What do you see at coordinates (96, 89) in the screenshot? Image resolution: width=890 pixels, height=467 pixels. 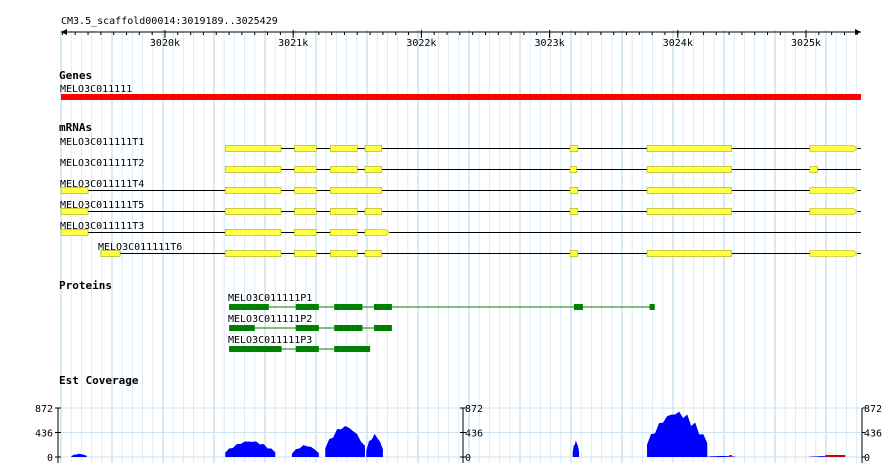 I see `gene-label: MELO3C011111` at bounding box center [96, 89].